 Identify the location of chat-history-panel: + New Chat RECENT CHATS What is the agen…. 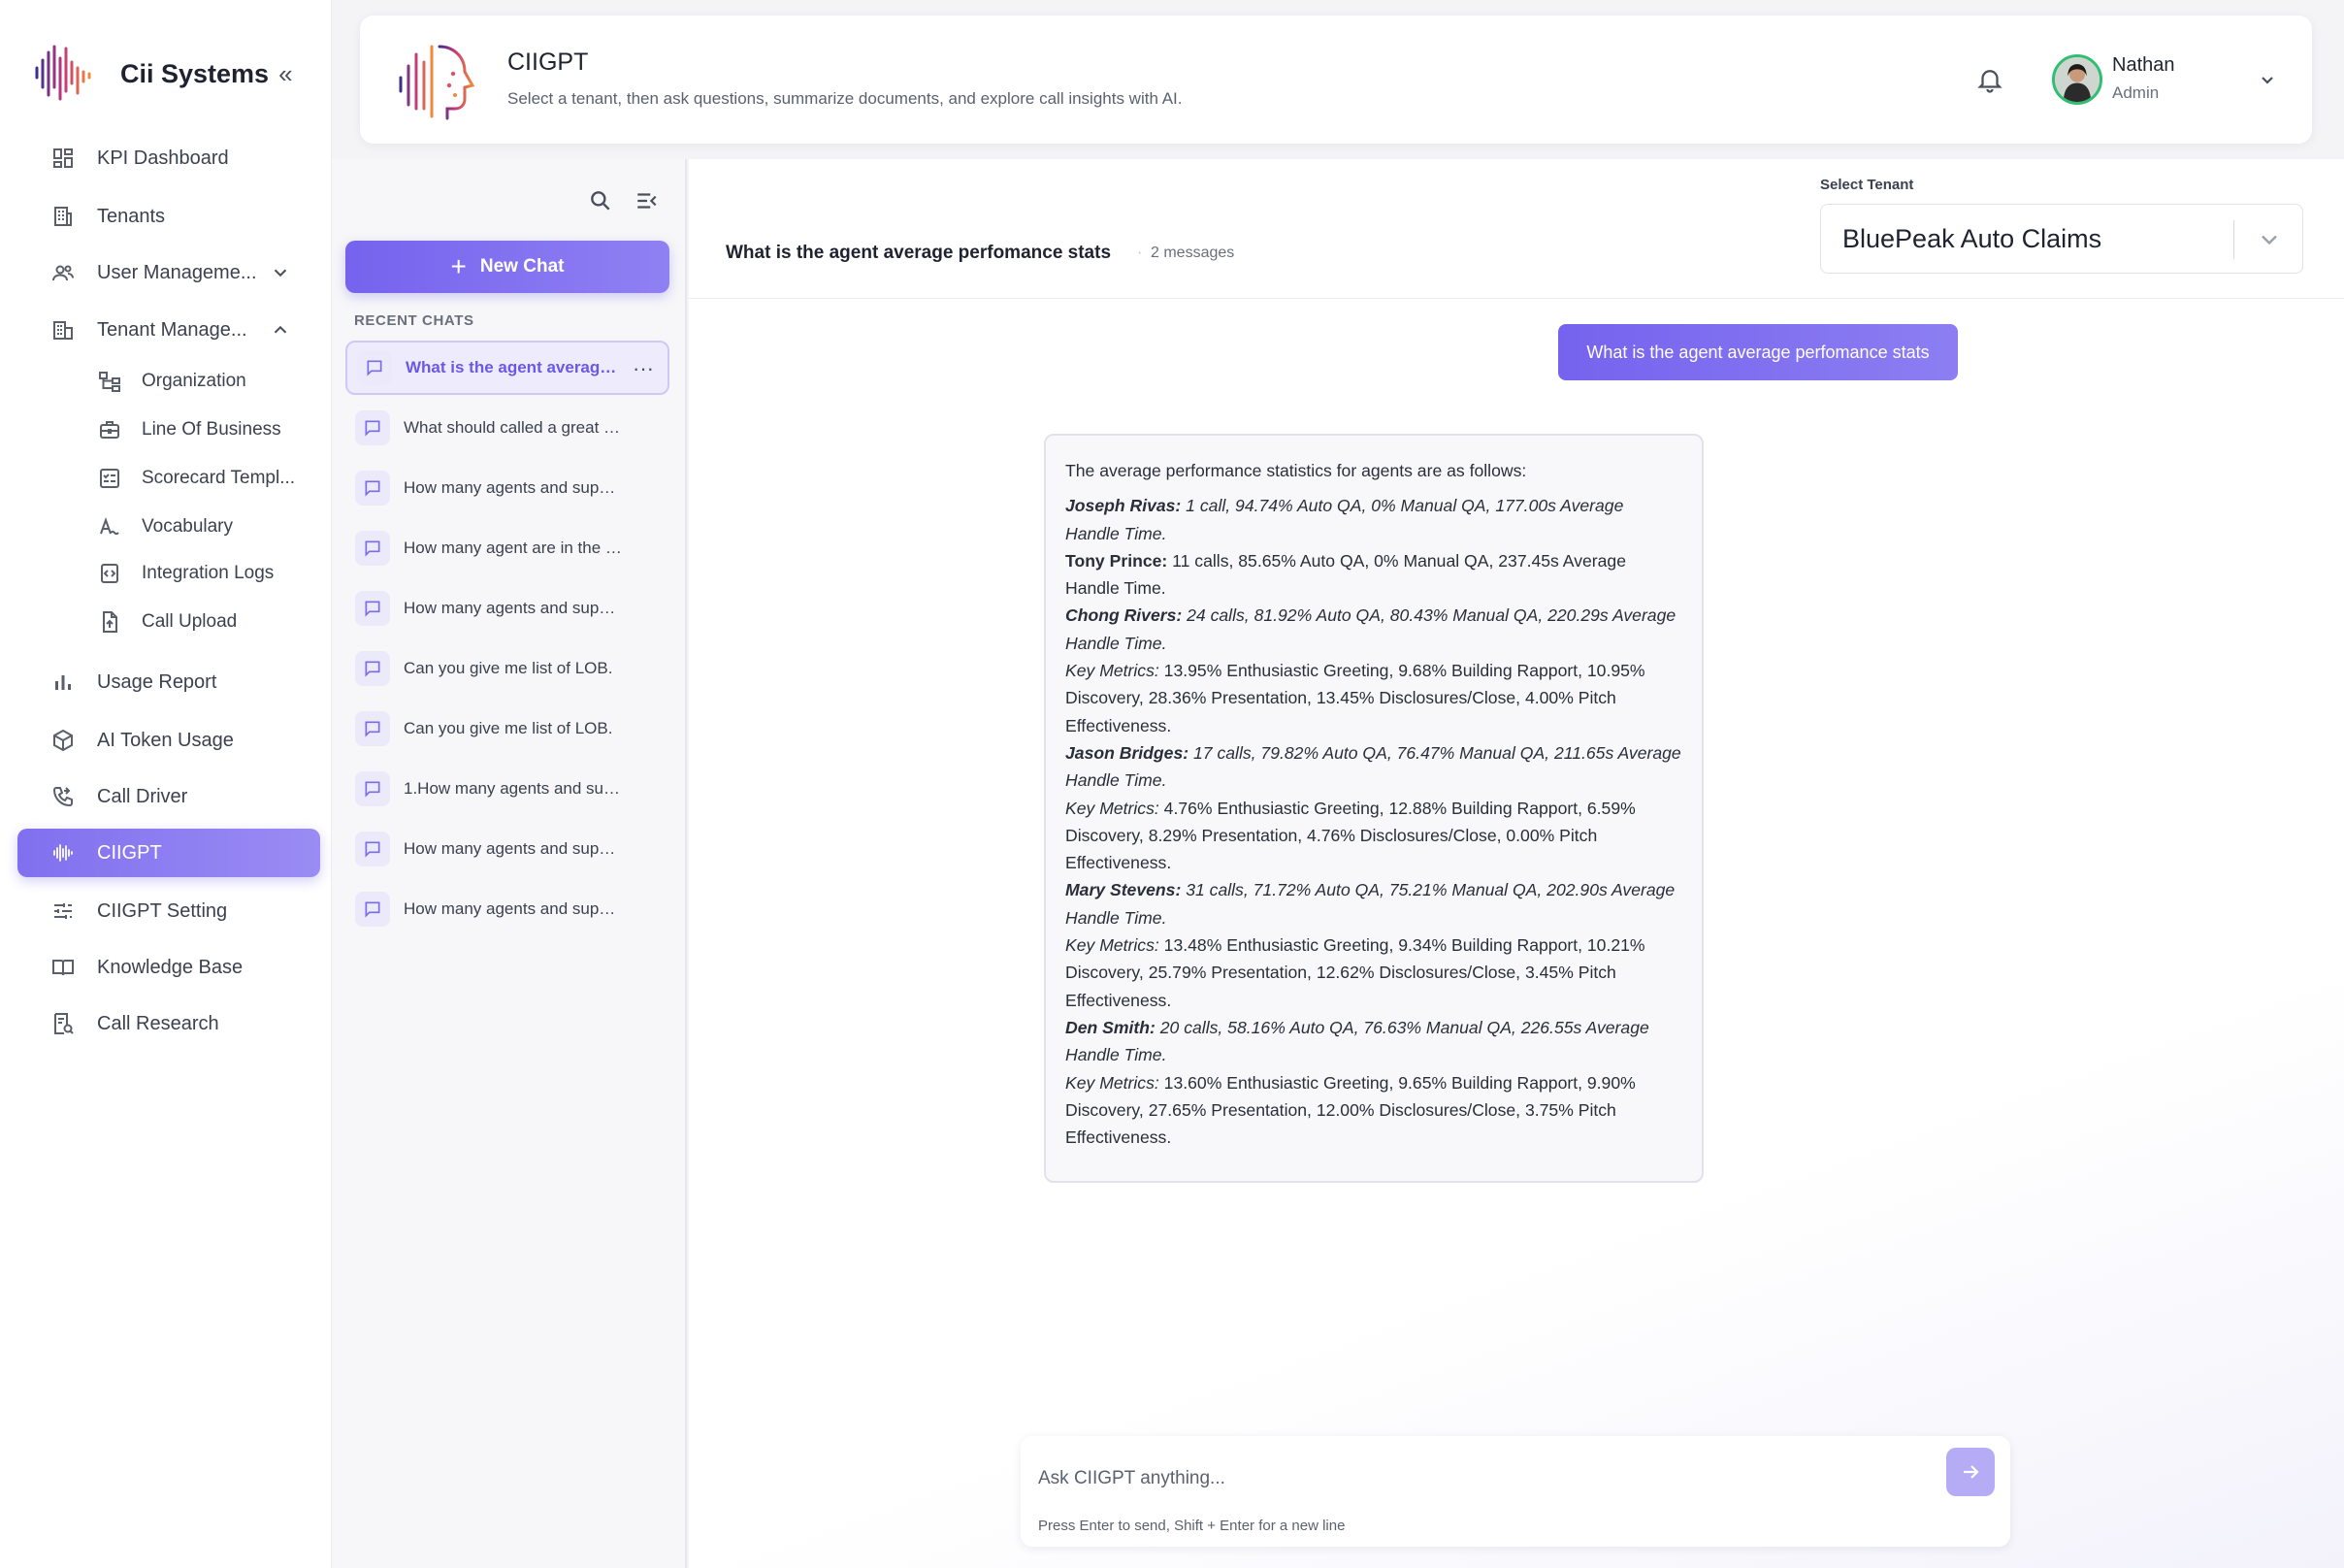
(509, 863).